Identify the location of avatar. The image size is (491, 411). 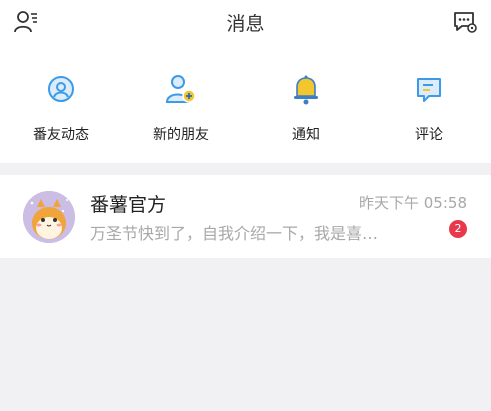
(49, 217).